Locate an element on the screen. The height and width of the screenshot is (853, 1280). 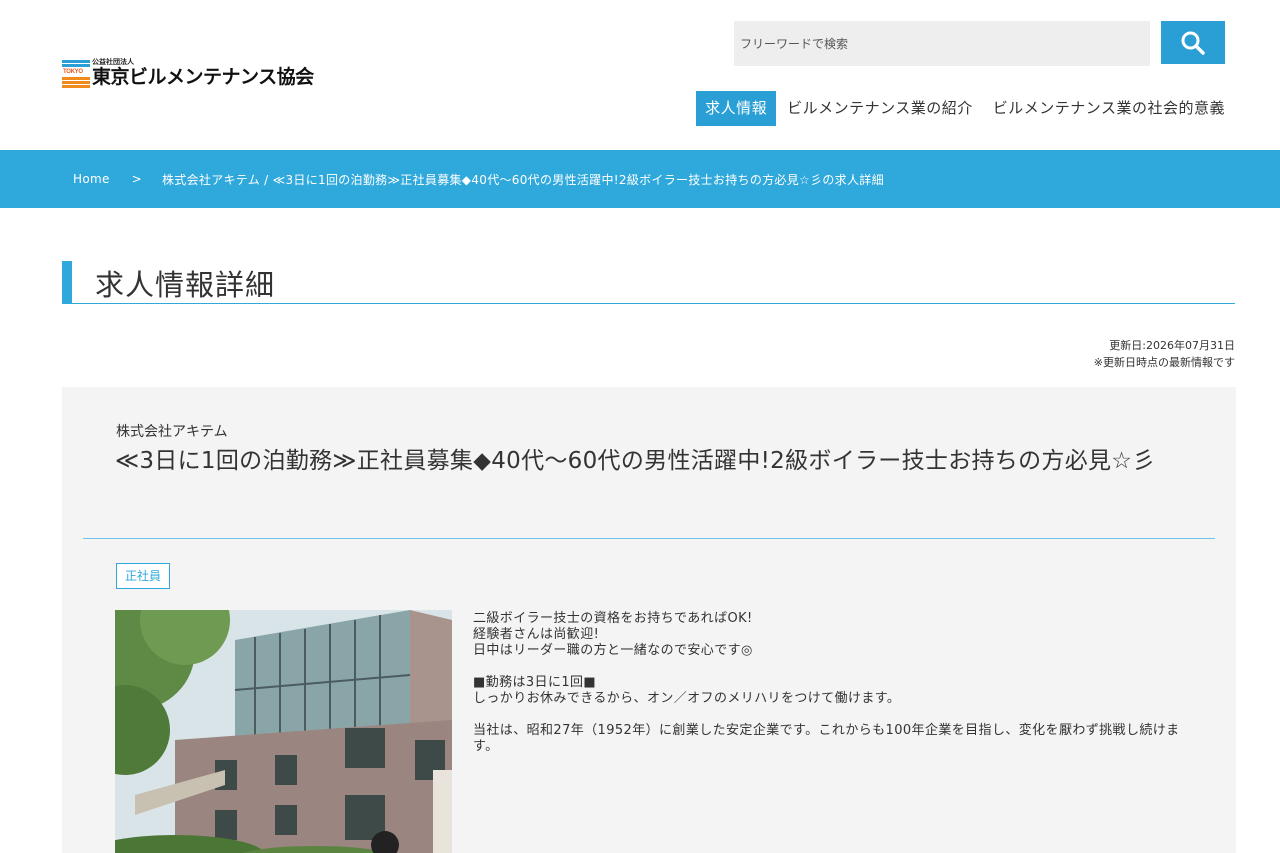
breadcrumb-home-link: Home is located at coordinates (91, 179).